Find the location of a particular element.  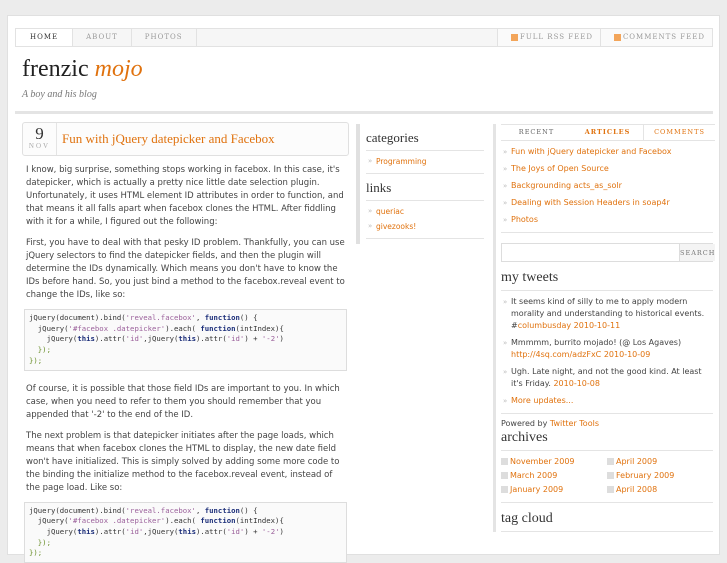

recent-article-link: Photos is located at coordinates (524, 219).